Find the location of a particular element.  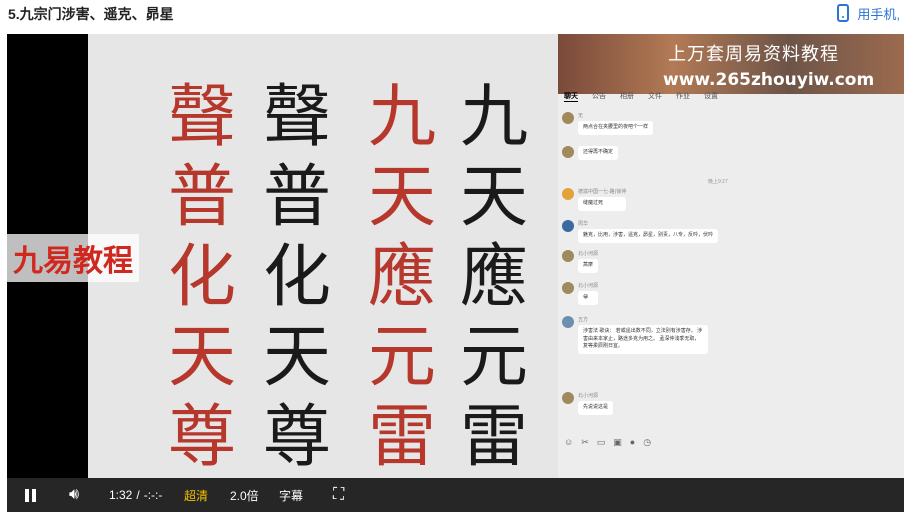

glyph-jiu: 九 is located at coordinates (494, 117).